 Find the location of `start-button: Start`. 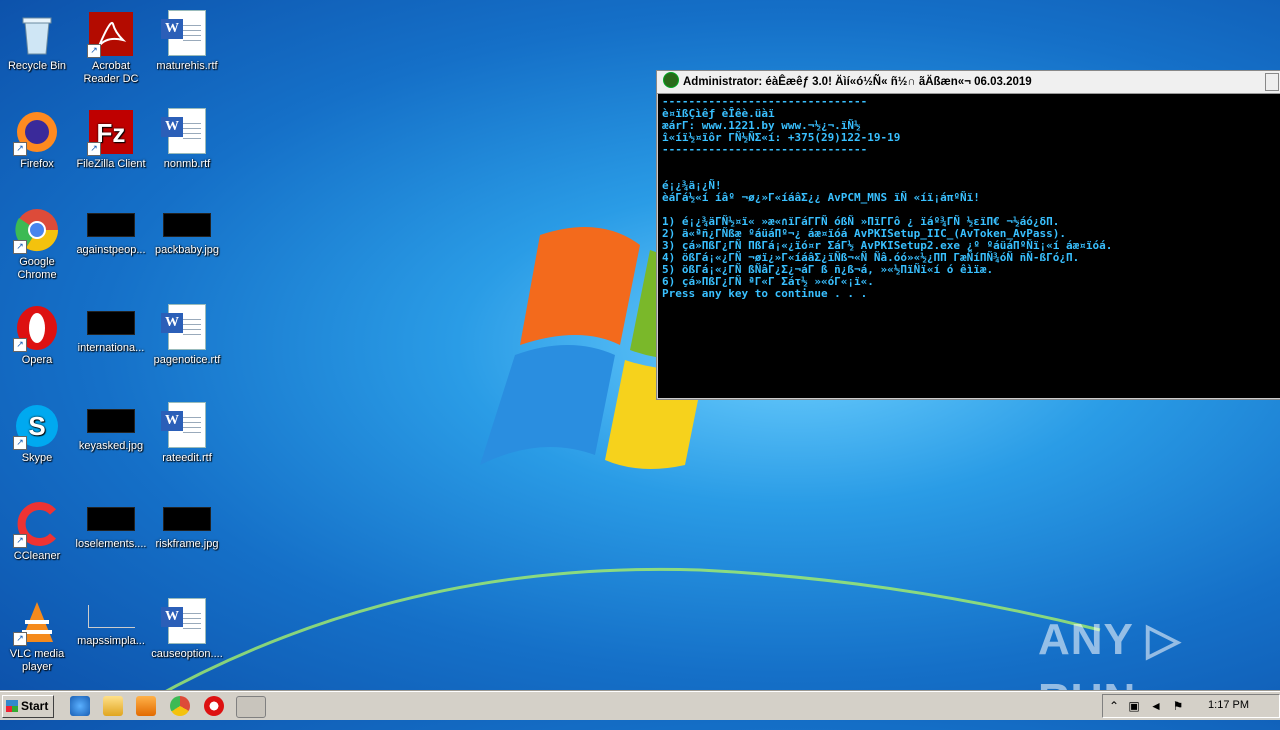

start-button: Start is located at coordinates (28, 706).